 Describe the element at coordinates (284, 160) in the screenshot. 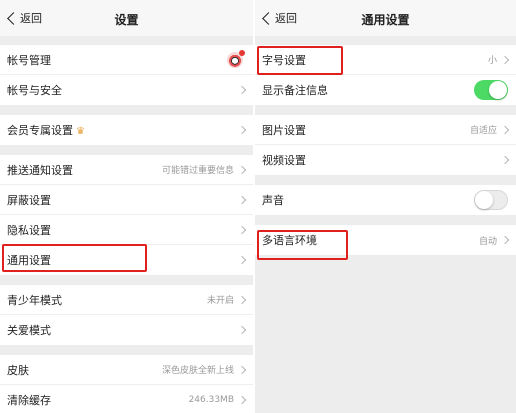

I see `row-label: 视频设置` at that location.